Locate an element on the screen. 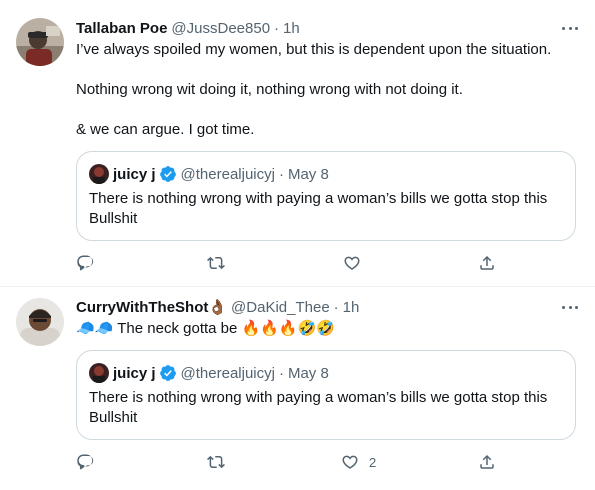 The width and height of the screenshot is (595, 490). user-handle: @JussDee850 is located at coordinates (220, 28).